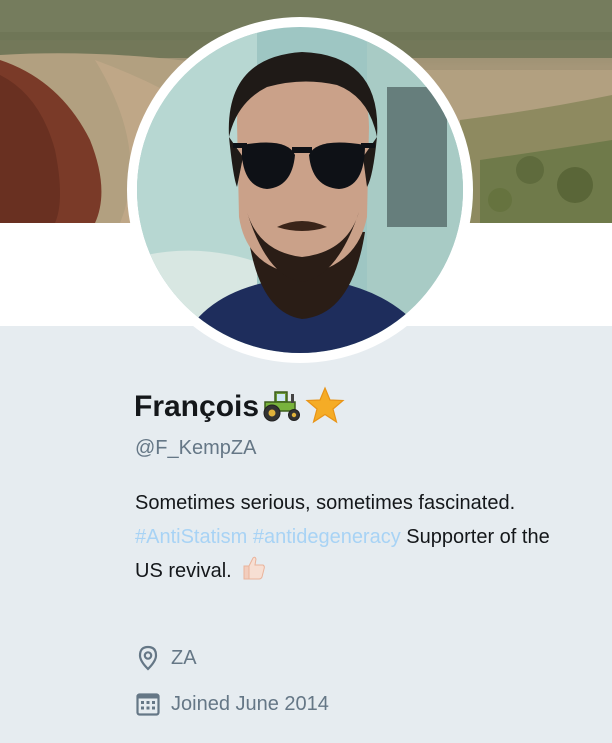 This screenshot has height=743, width=612. Describe the element at coordinates (255, 573) in the screenshot. I see `thumbs-up-icon` at that location.